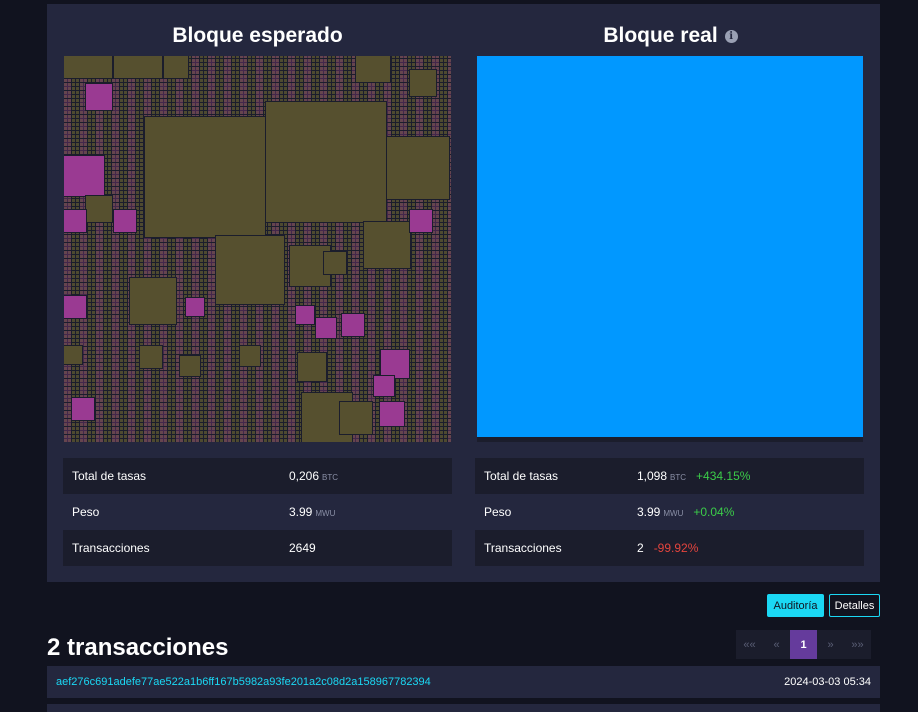 The width and height of the screenshot is (918, 712). Describe the element at coordinates (257, 548) in the screenshot. I see `stat-row-tx-count: Transacciones 2649` at that location.